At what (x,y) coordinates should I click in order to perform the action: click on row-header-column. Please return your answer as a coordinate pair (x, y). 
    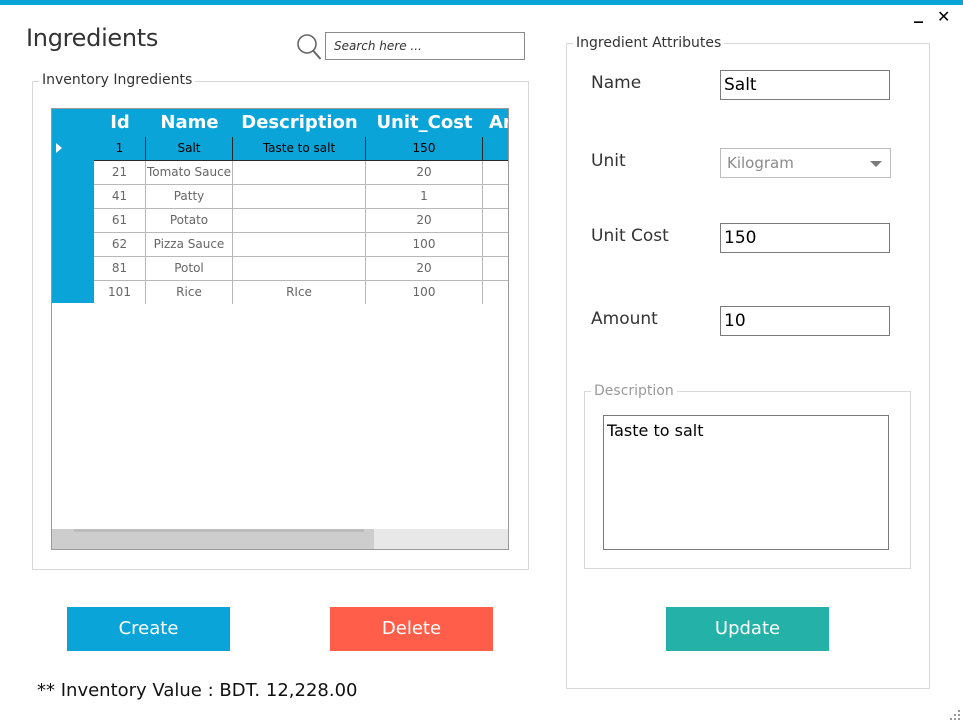
    Looking at the image, I should click on (73, 220).